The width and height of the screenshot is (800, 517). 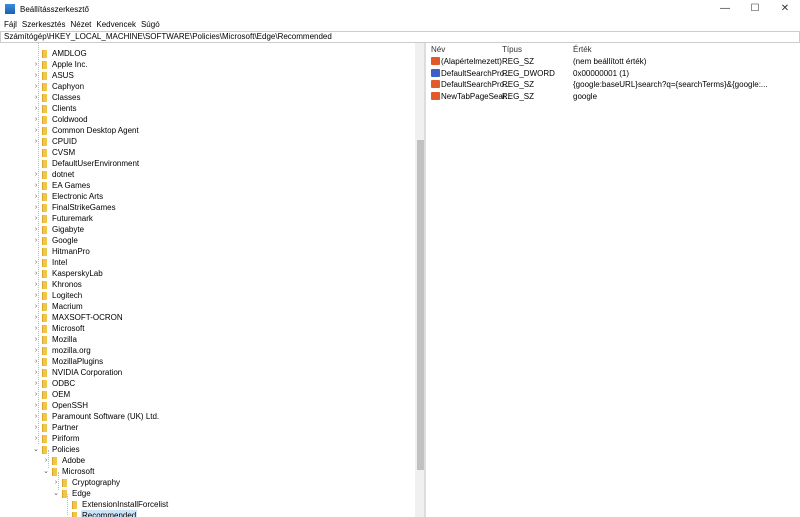 What do you see at coordinates (207, 174) in the screenshot?
I see `tree-item: › dotnet` at bounding box center [207, 174].